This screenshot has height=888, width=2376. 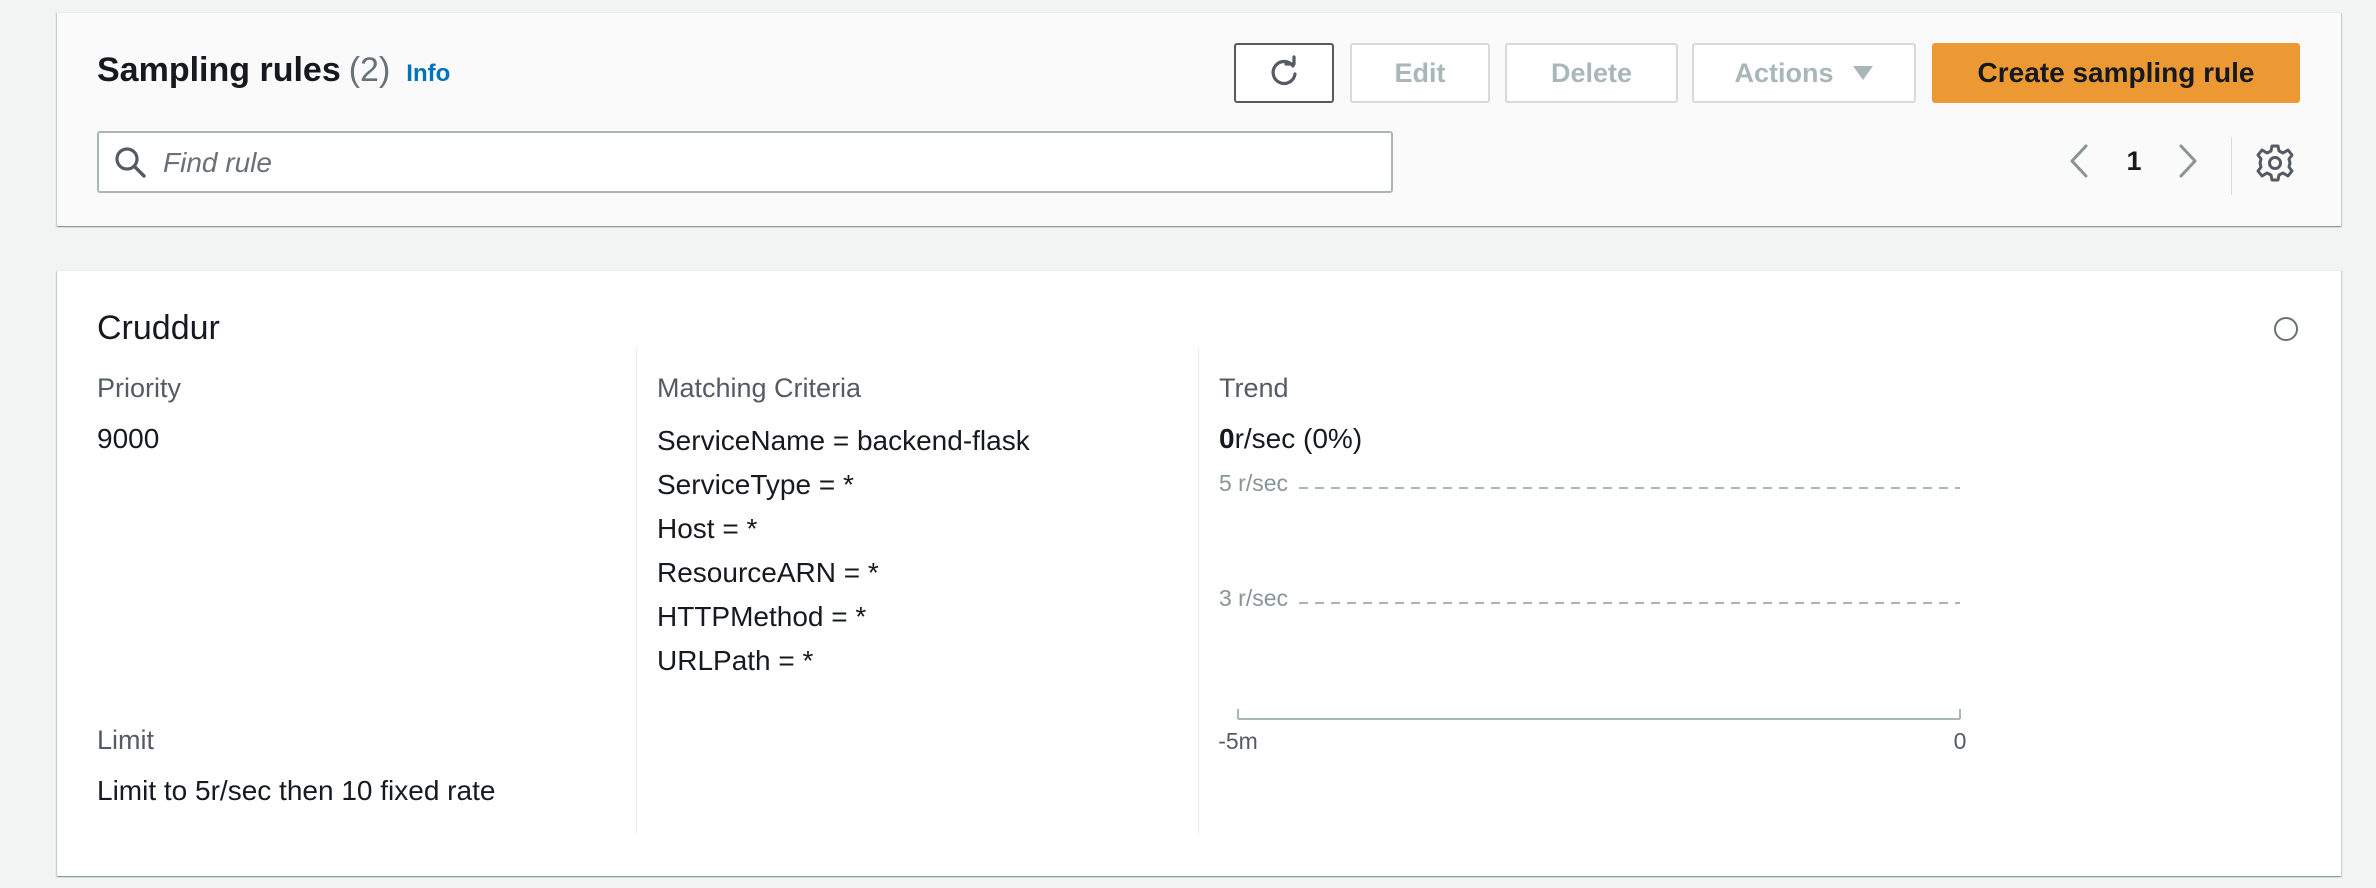 I want to click on criteria-item: ServiceType = *, so click(x=755, y=484).